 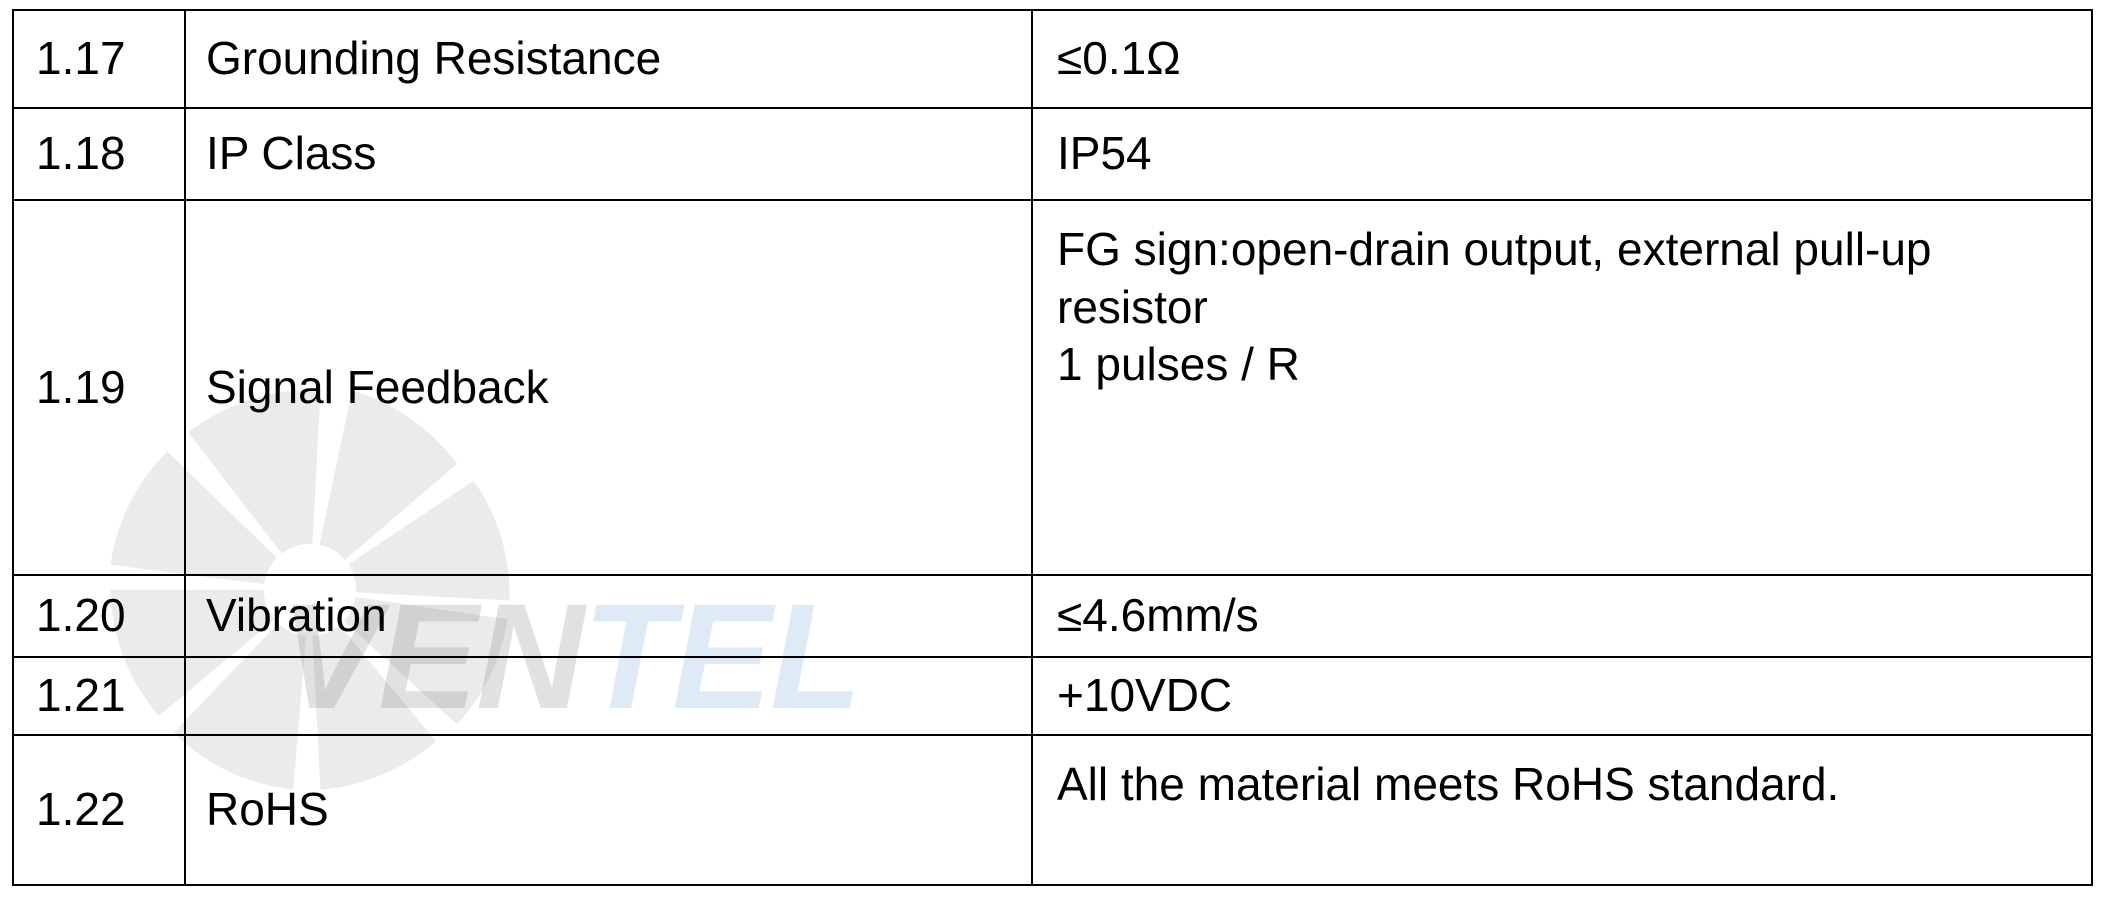 What do you see at coordinates (608, 696) in the screenshot?
I see `spec-name` at bounding box center [608, 696].